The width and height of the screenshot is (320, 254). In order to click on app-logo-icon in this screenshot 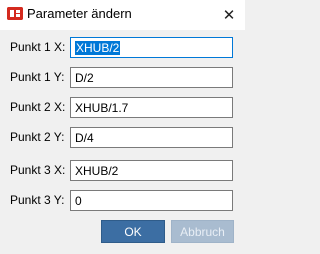, I will do `click(15, 13)`.